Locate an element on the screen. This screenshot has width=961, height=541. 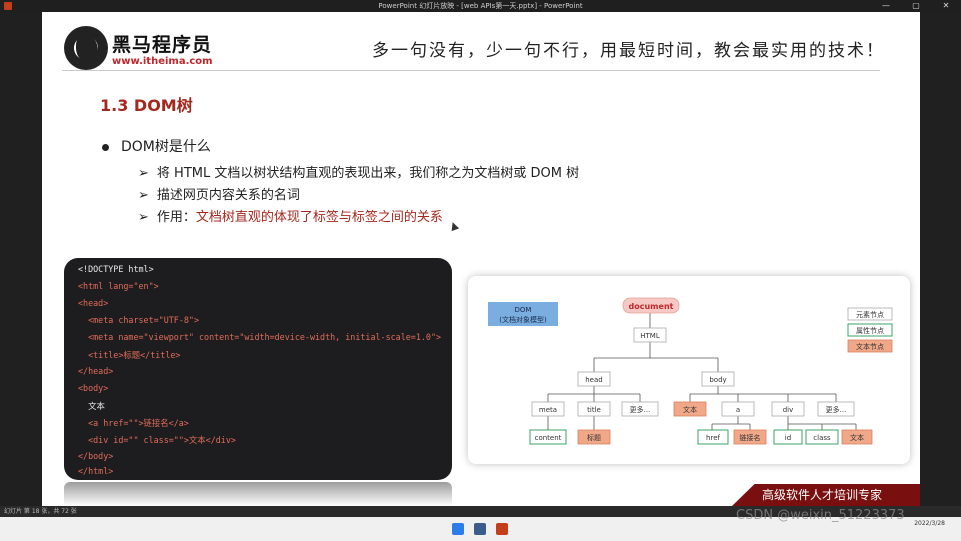
right-gutter is located at coordinates (940, 259).